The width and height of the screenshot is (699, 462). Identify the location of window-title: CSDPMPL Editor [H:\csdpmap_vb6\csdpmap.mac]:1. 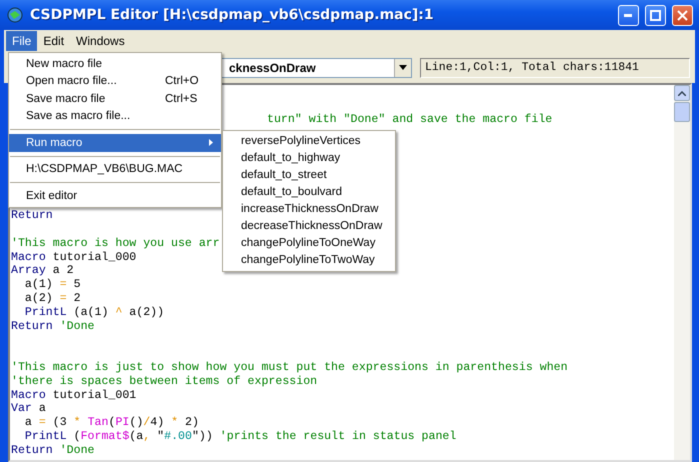
(232, 15).